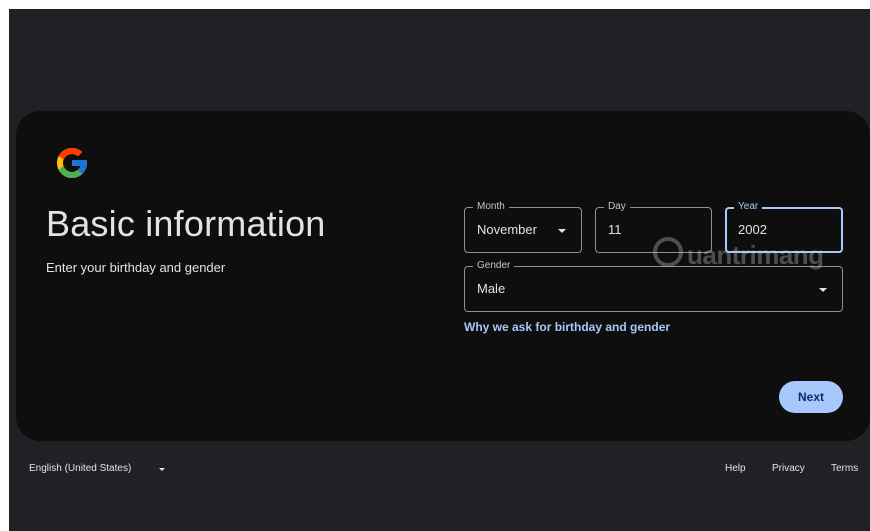 This screenshot has width=870, height=531. I want to click on gender-label: Gender, so click(494, 266).